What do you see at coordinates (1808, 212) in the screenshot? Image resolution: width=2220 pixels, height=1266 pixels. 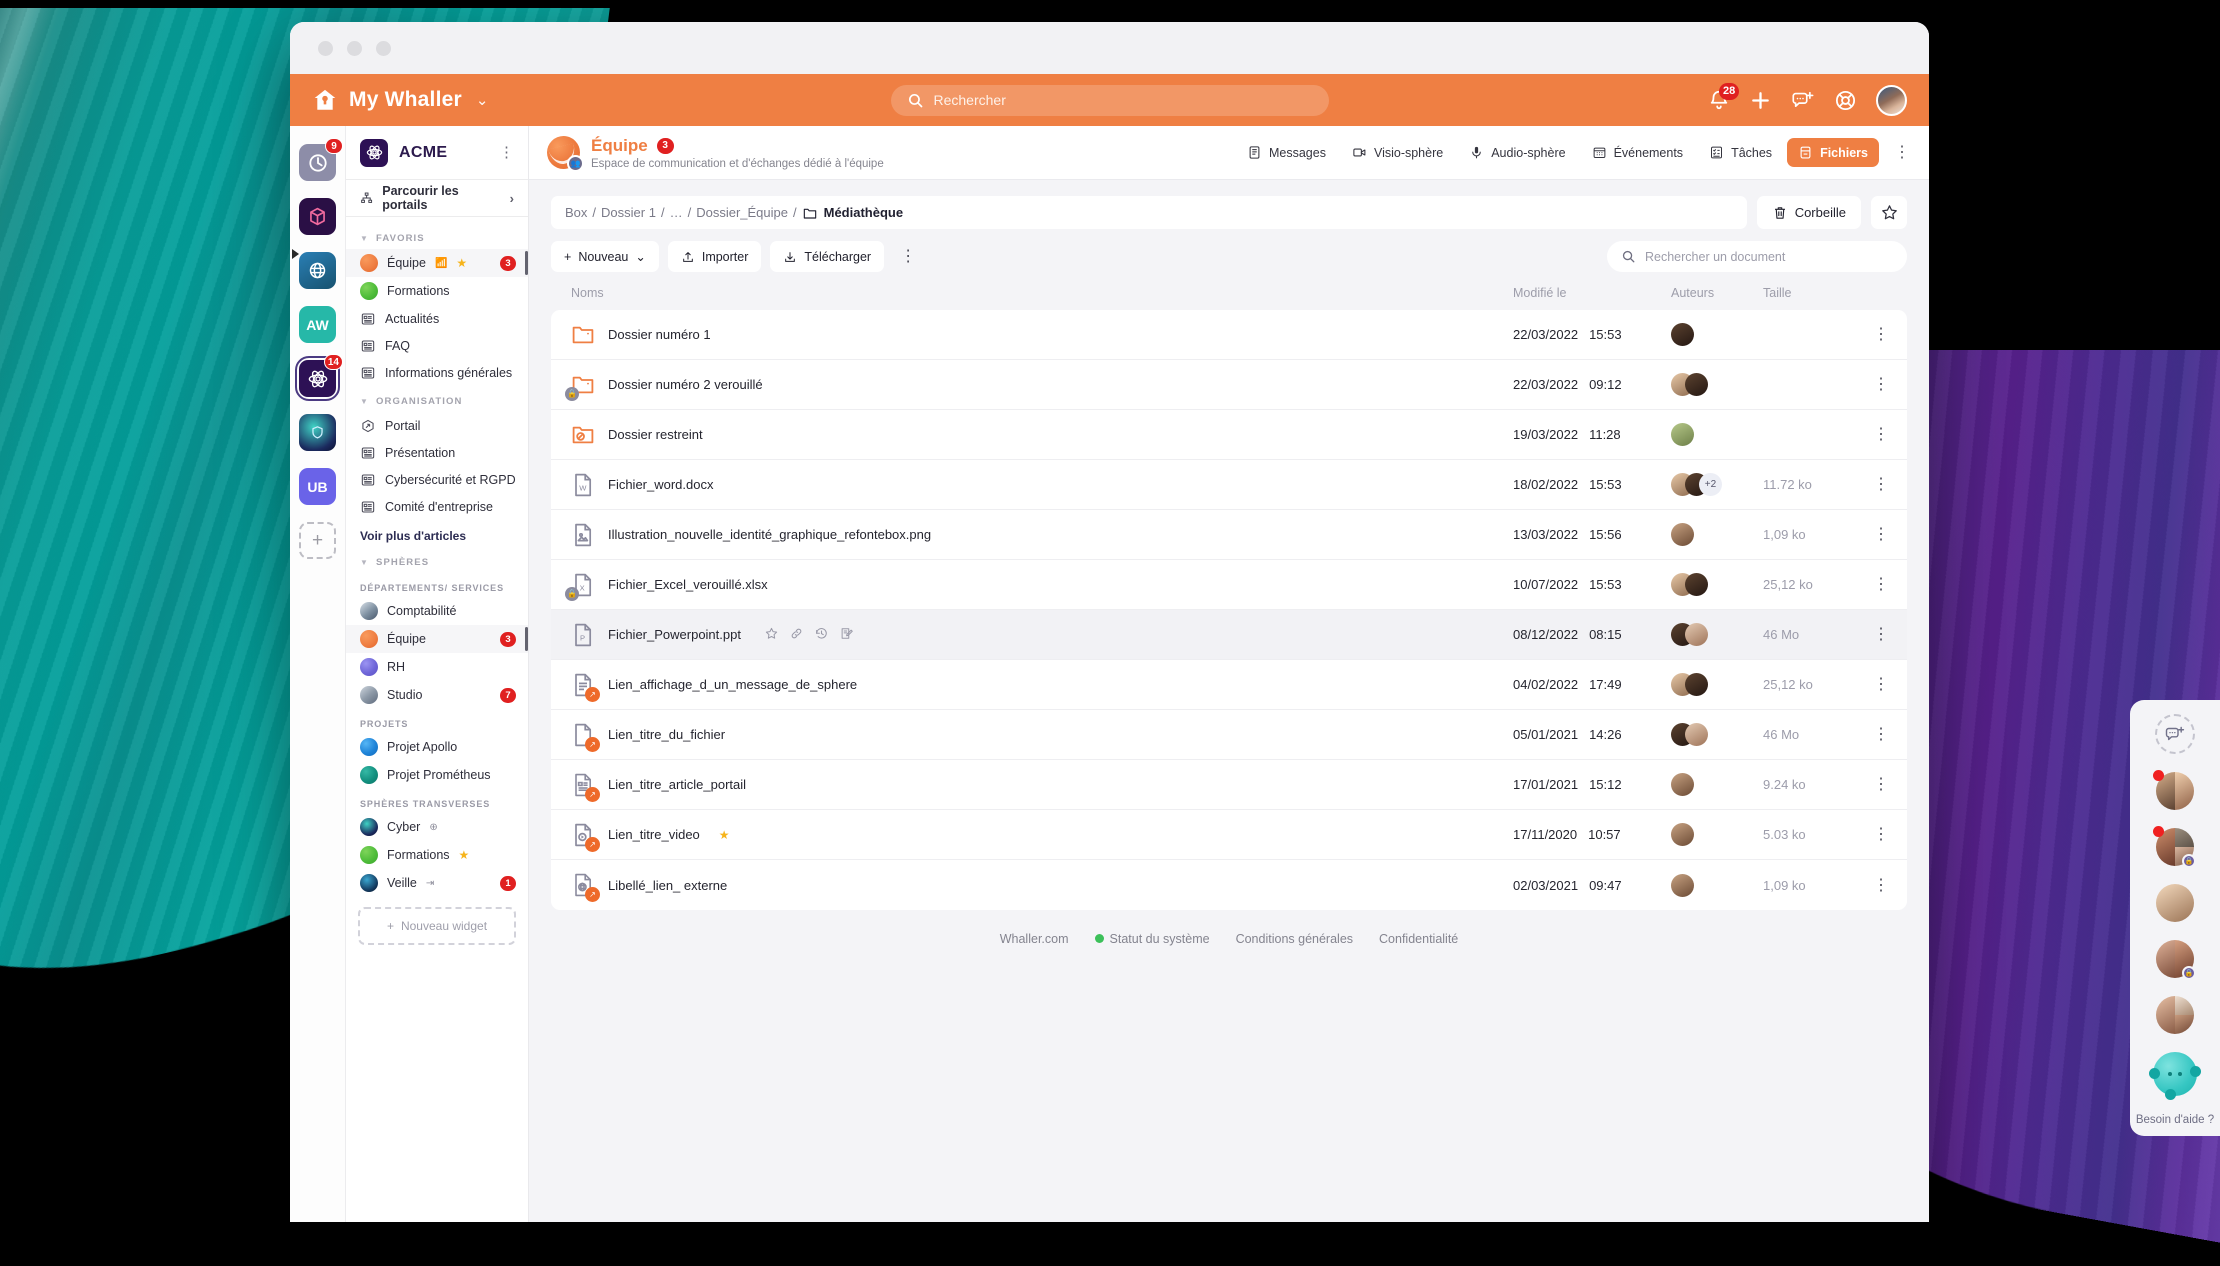 I see `trash-button: Corbeille` at bounding box center [1808, 212].